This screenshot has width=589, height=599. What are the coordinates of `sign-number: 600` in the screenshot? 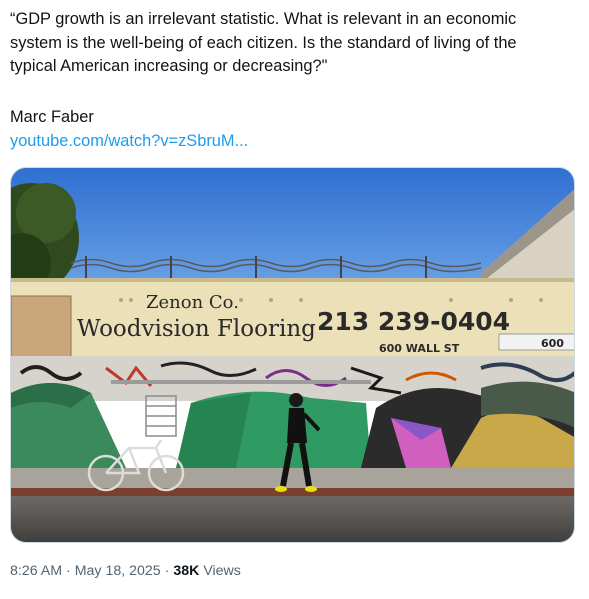 It's located at (552, 343).